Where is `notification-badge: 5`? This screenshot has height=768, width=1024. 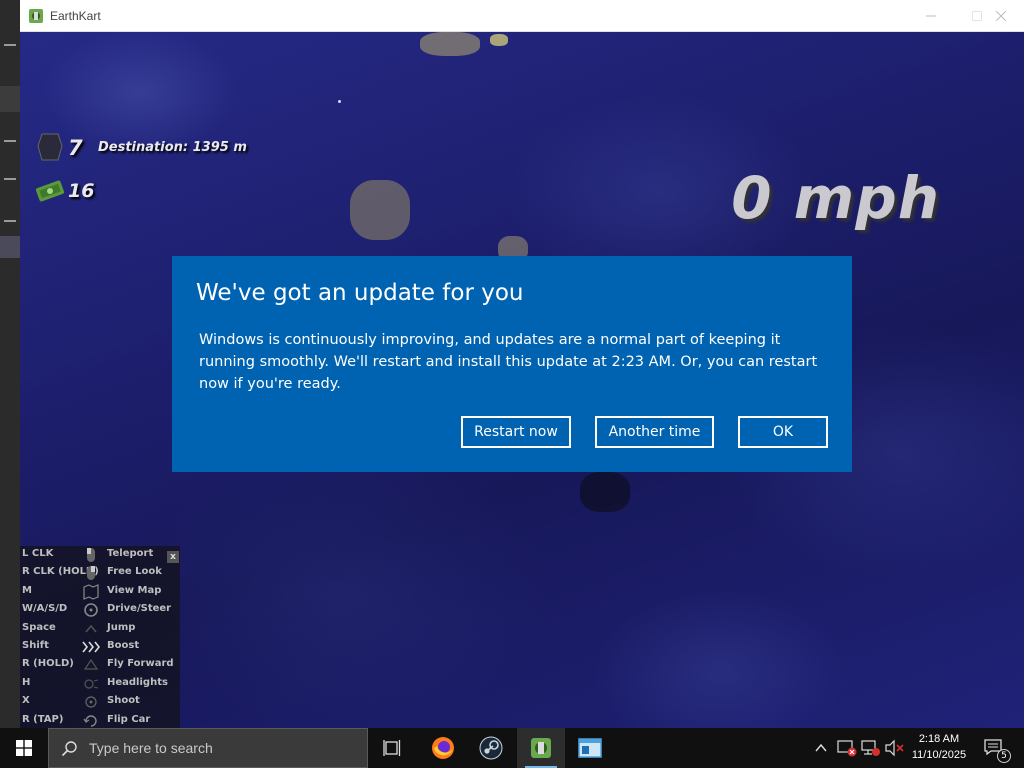
notification-badge: 5 is located at coordinates (1004, 756).